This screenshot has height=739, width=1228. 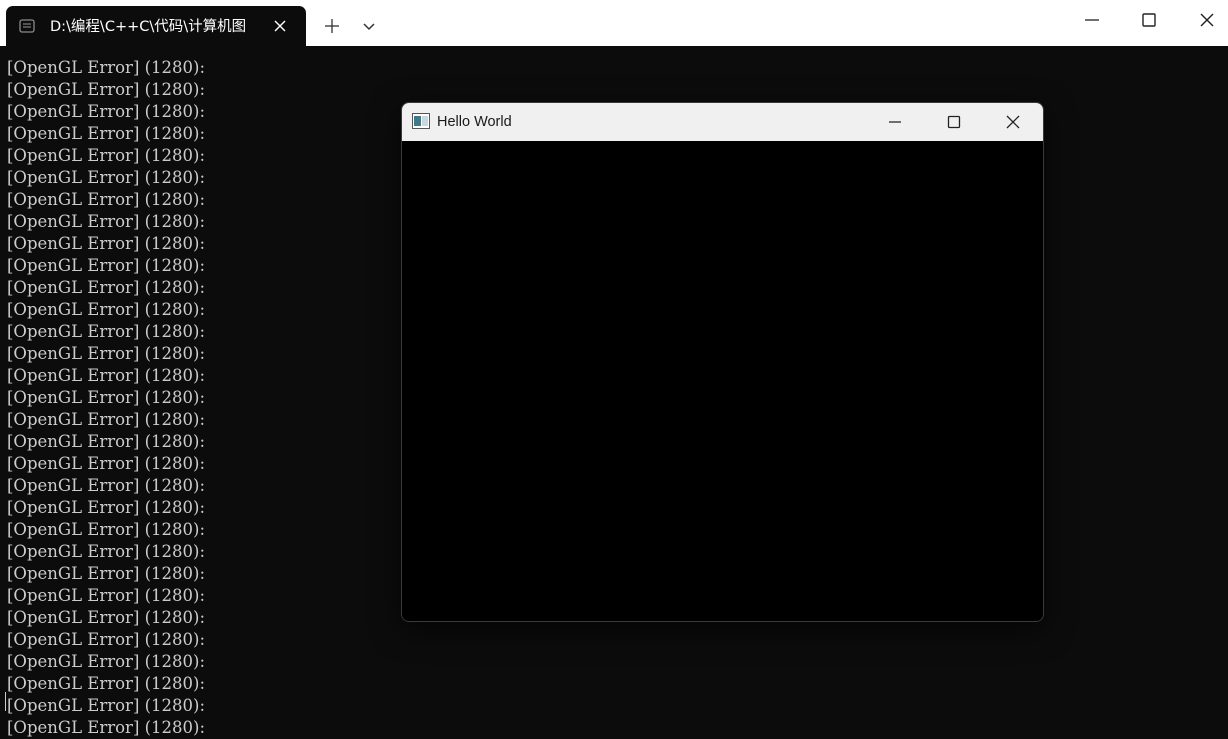 What do you see at coordinates (27, 26) in the screenshot?
I see `terminal-icon` at bounding box center [27, 26].